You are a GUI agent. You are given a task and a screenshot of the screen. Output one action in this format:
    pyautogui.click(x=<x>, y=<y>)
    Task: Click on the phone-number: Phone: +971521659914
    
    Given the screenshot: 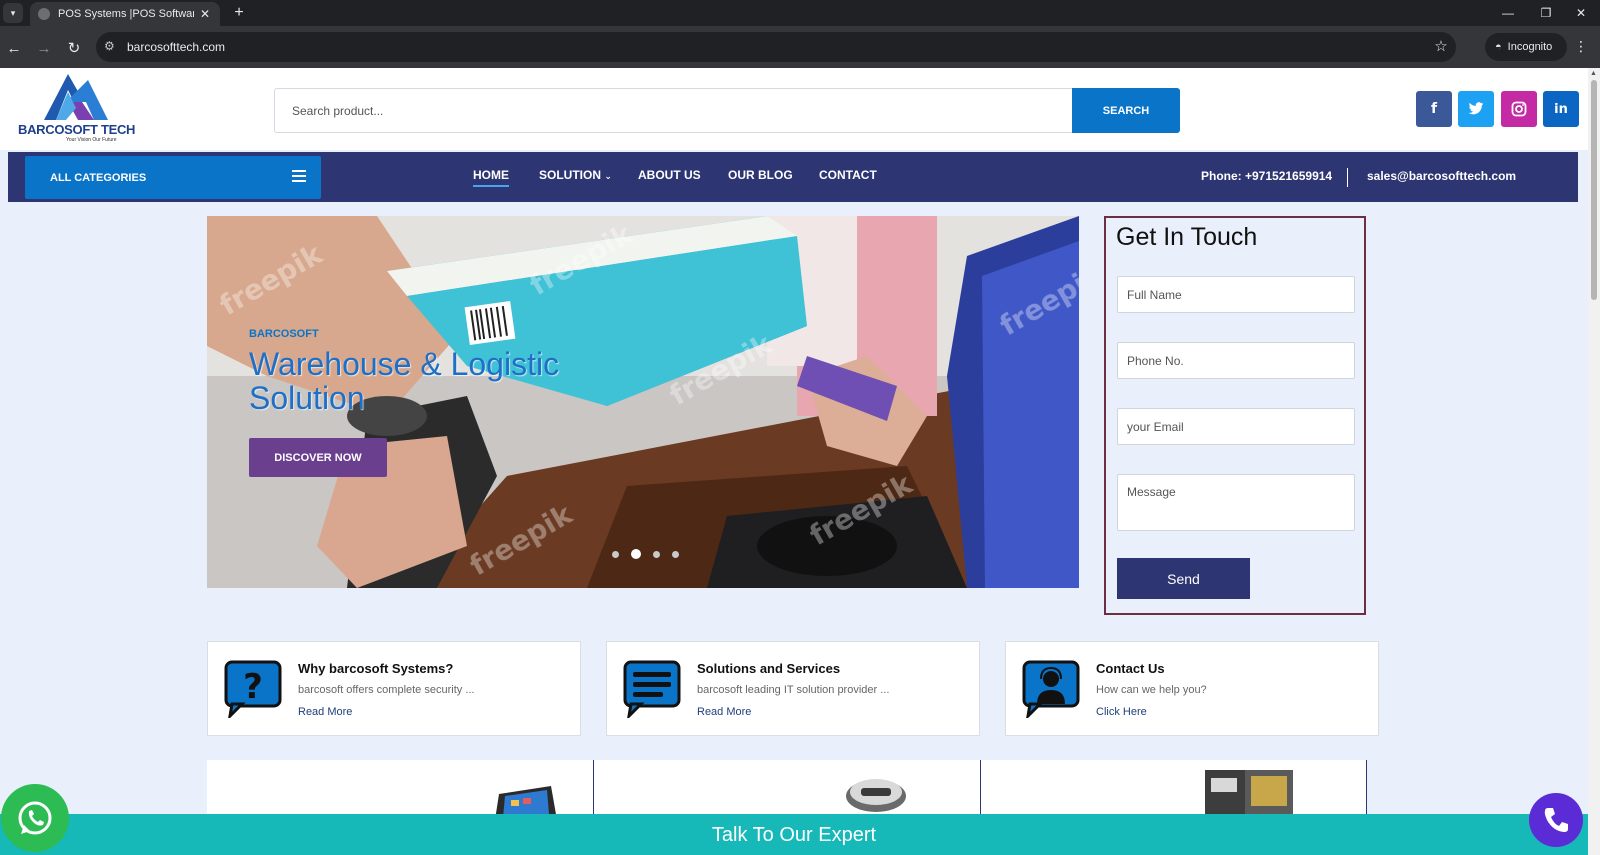 What is the action you would take?
    pyautogui.click(x=1266, y=176)
    